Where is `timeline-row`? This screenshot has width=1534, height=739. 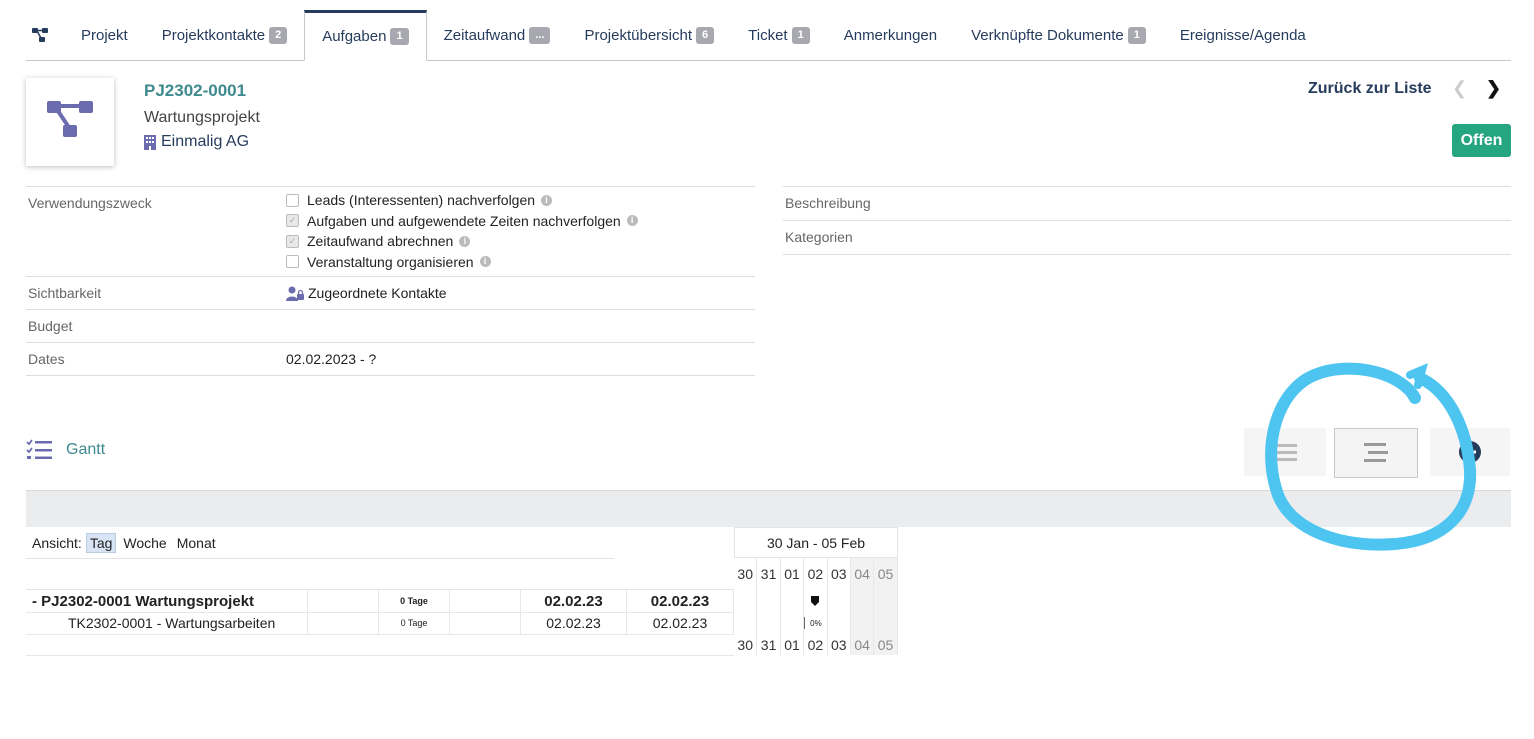
timeline-row is located at coordinates (816, 600).